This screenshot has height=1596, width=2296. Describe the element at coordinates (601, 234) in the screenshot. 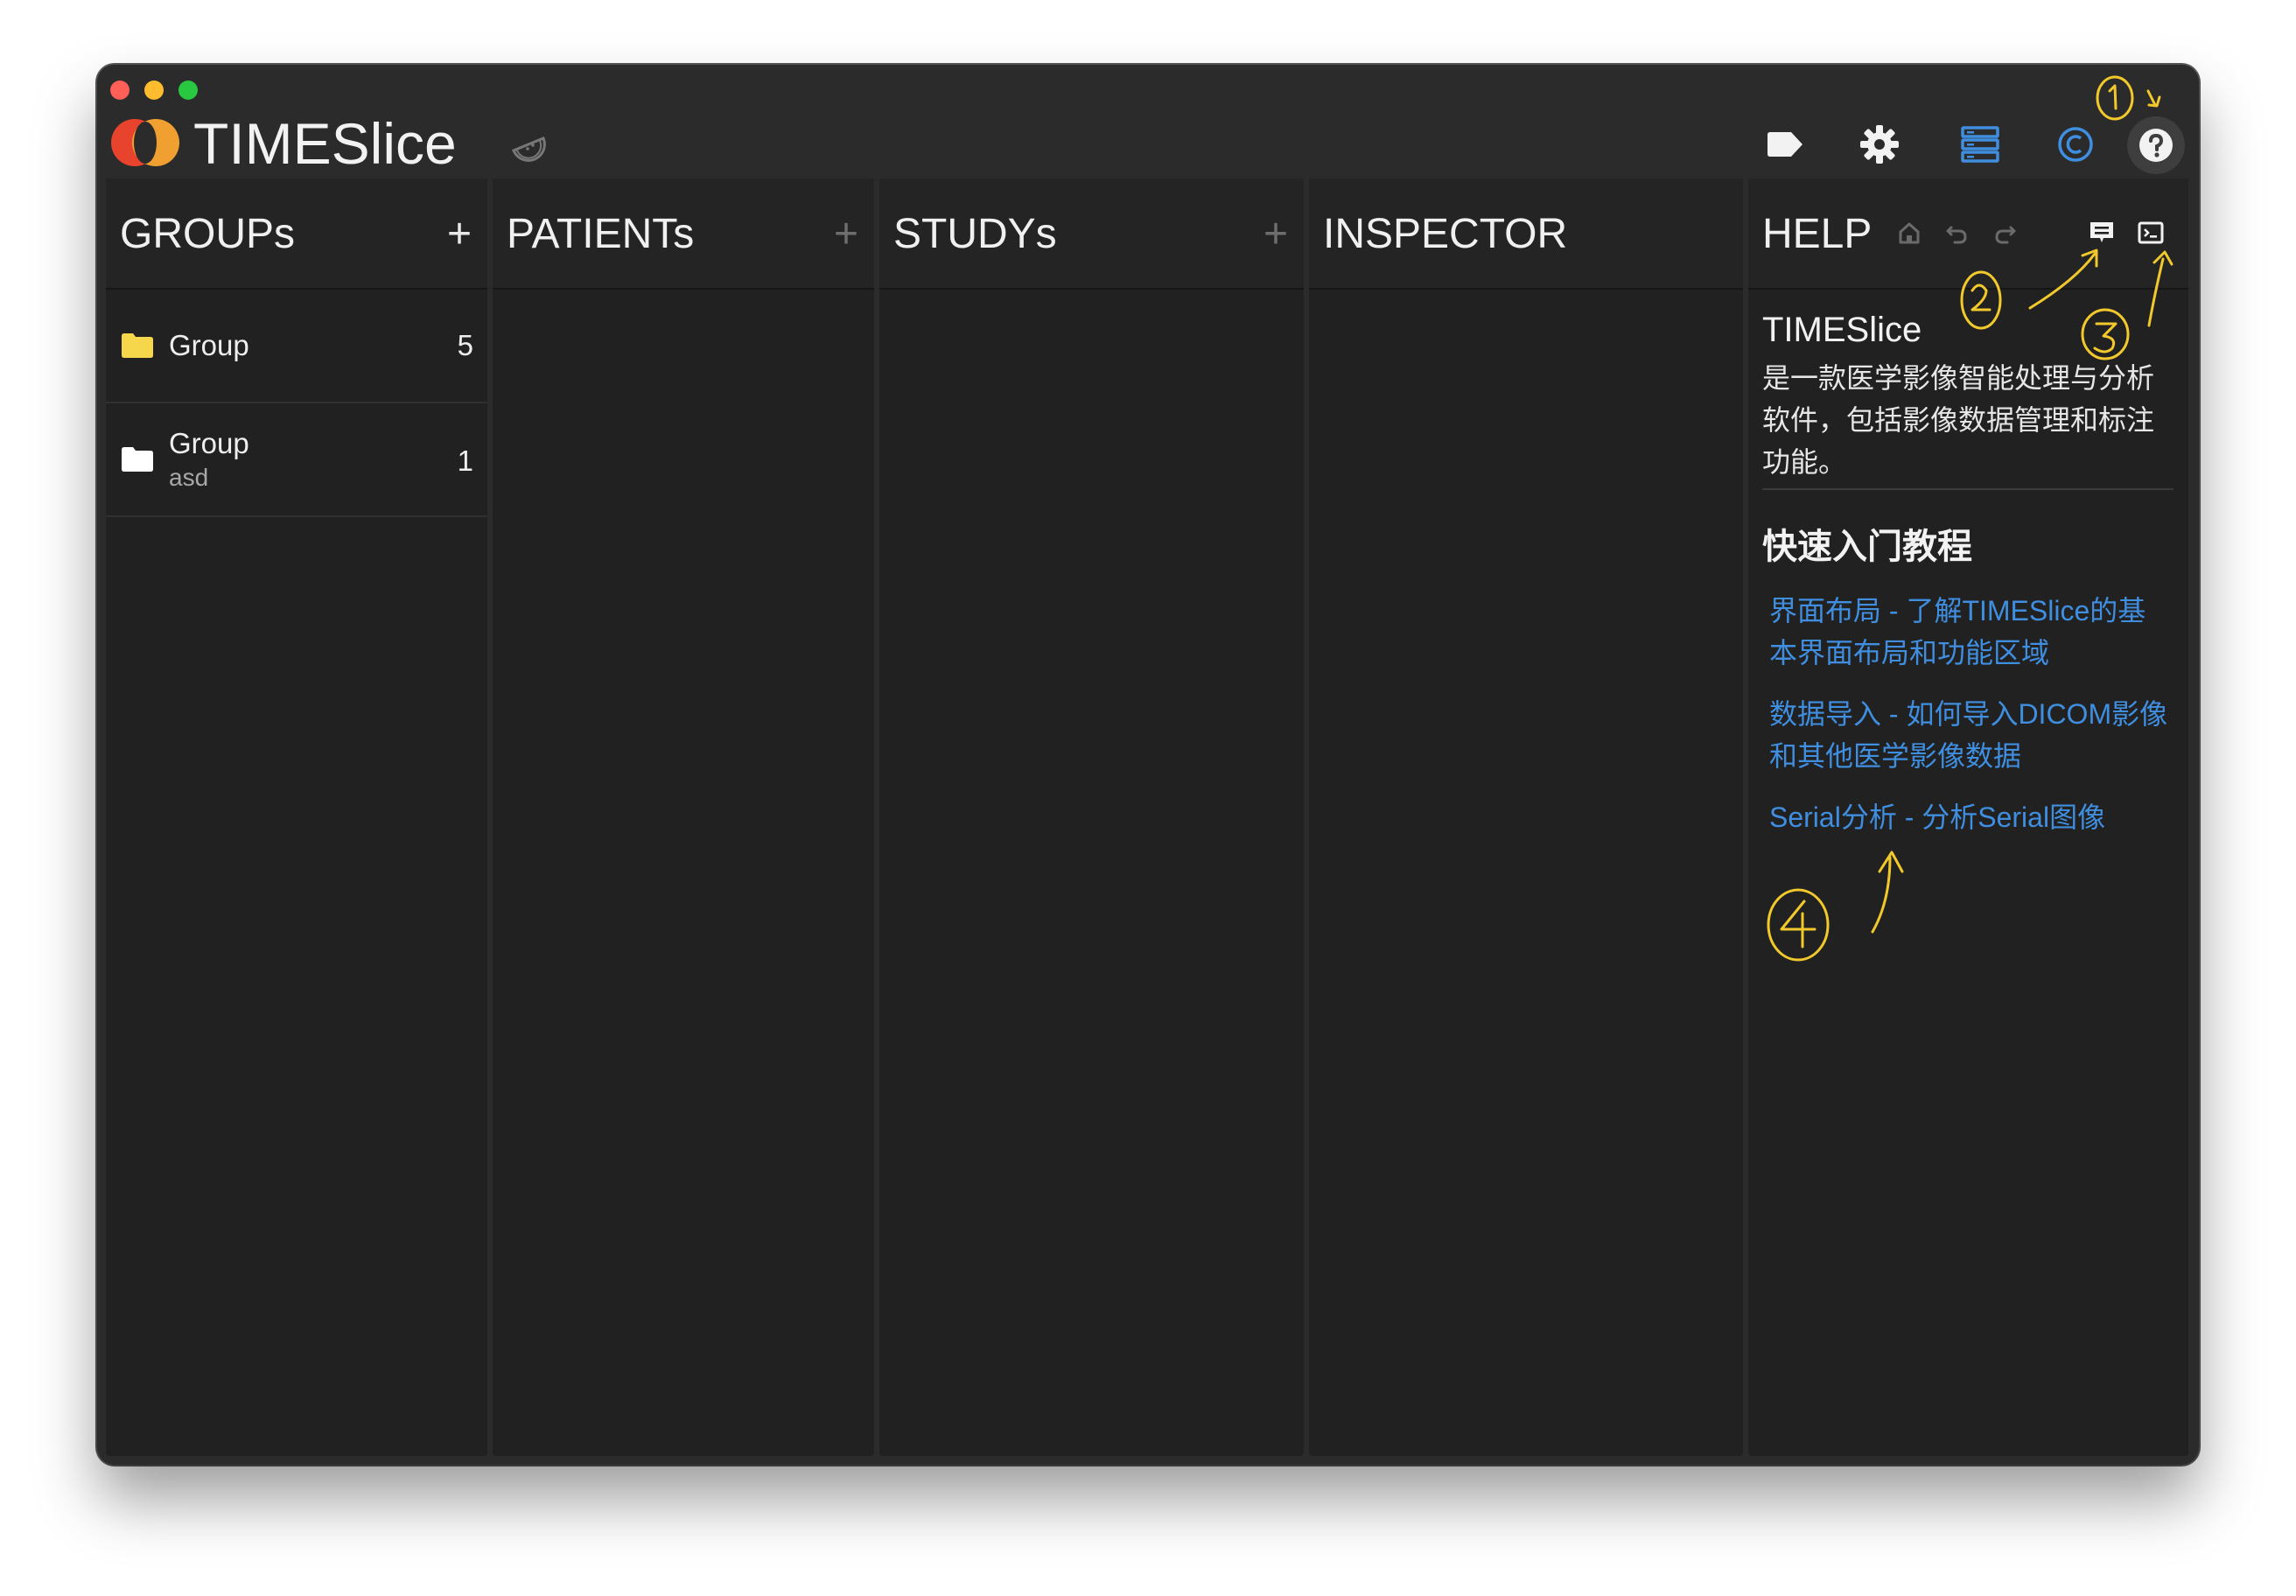

I see `patients-title: PATIENTs` at that location.